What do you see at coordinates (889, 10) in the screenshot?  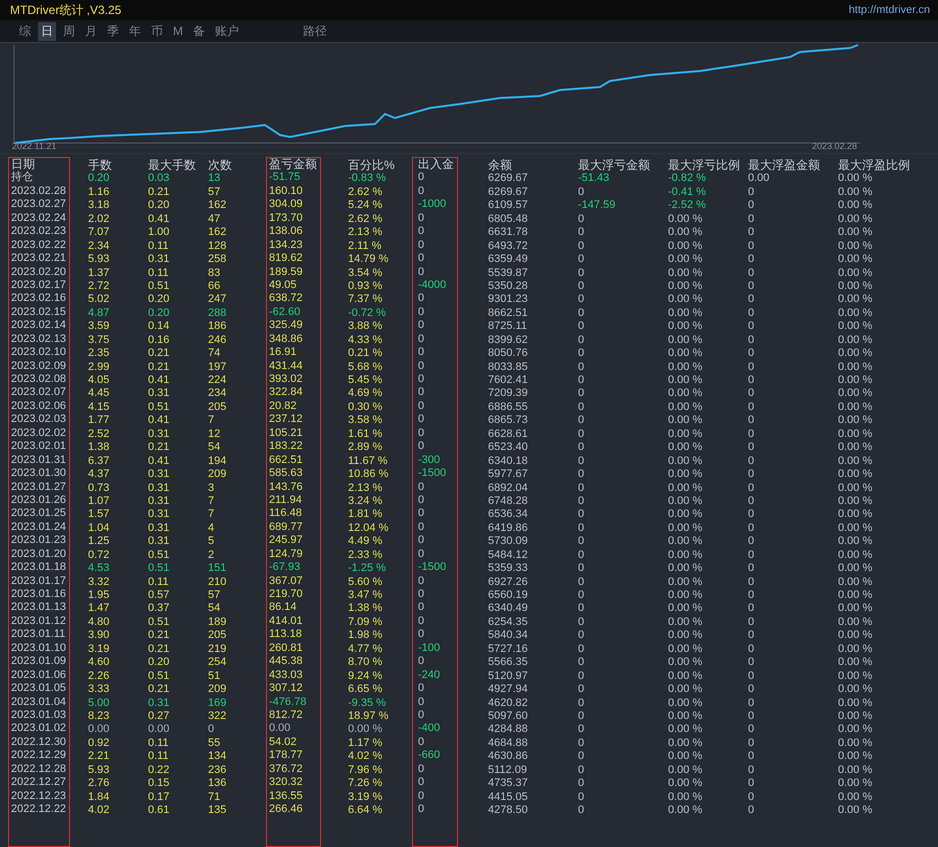 I see `website-link: http://mtdriver.cn` at bounding box center [889, 10].